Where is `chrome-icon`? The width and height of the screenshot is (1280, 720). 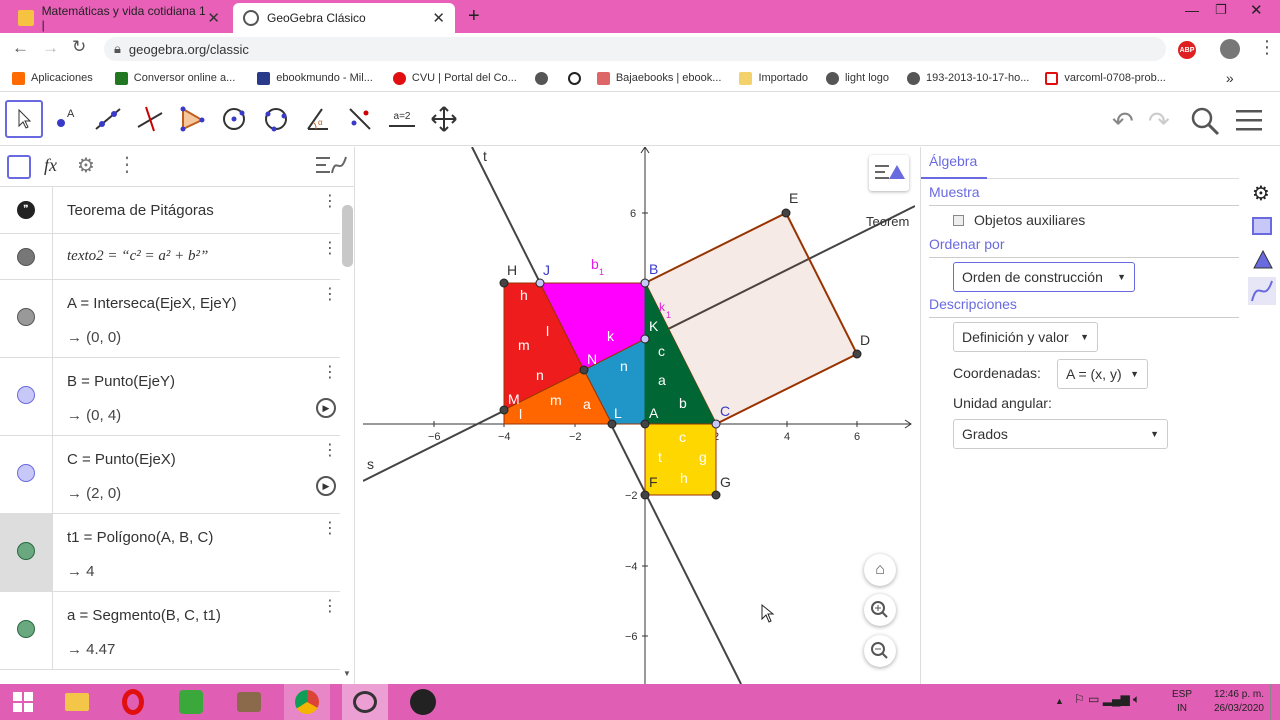 chrome-icon is located at coordinates (307, 702).